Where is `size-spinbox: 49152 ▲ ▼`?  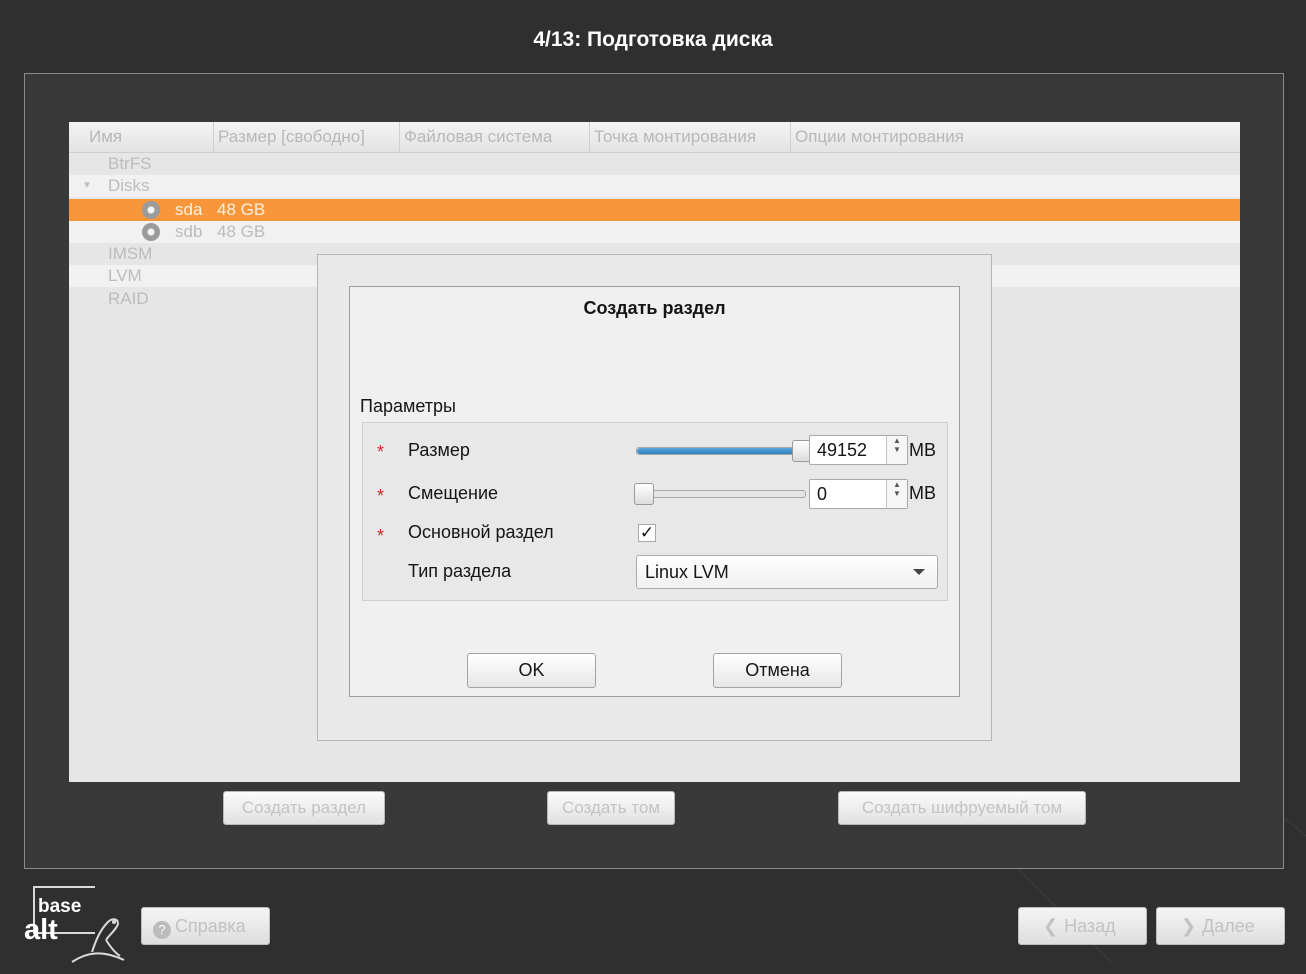
size-spinbox: 49152 ▲ ▼ is located at coordinates (858, 450).